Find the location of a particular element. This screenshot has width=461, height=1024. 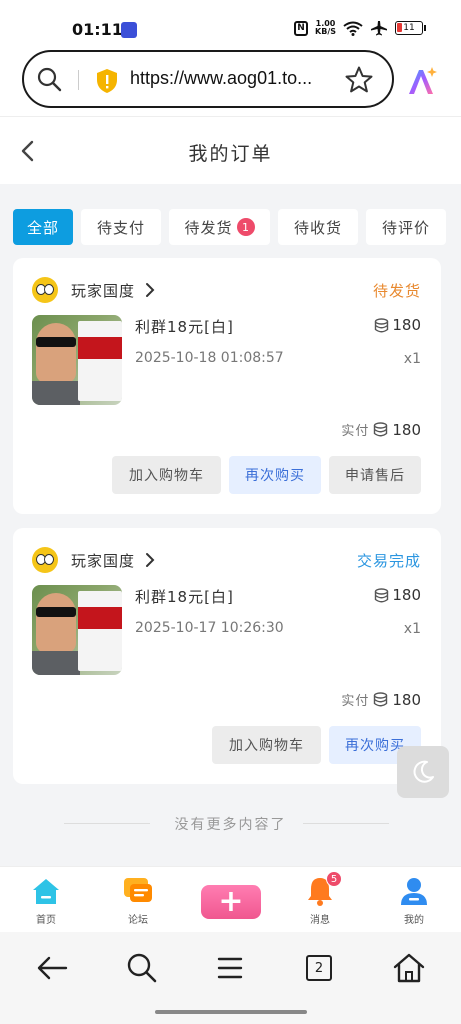

page-header: 我的订单 is located at coordinates (230, 150).